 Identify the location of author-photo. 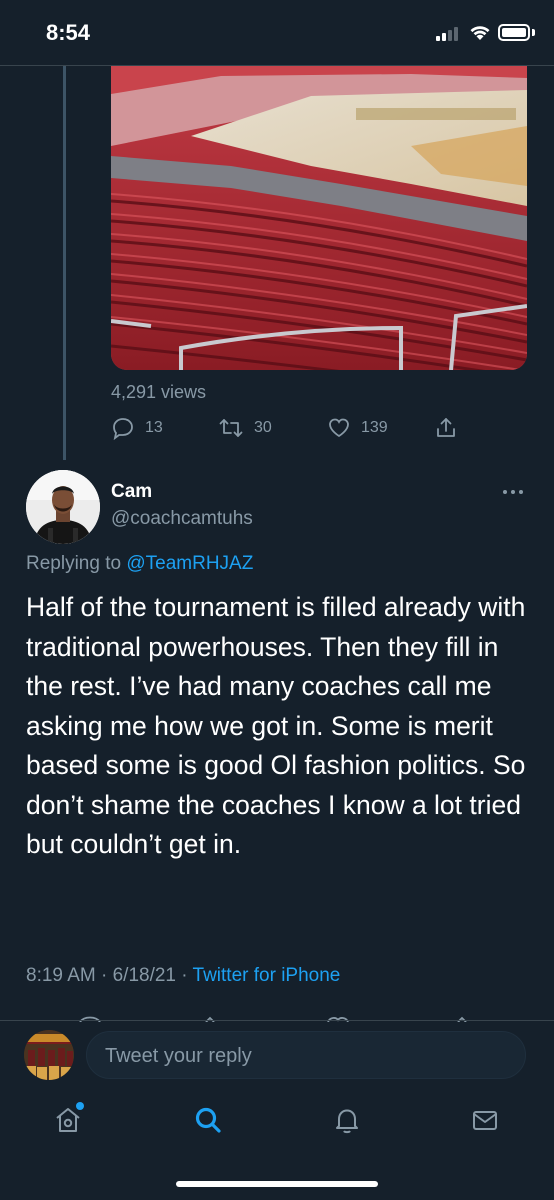
(63, 507).